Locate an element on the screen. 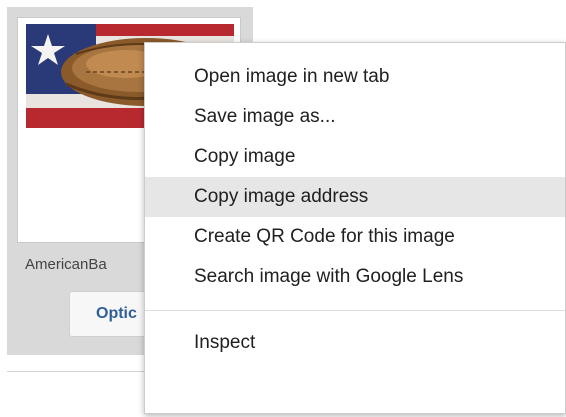  menu-item-create-qr-code: Create QR Code for this image is located at coordinates (355, 237).